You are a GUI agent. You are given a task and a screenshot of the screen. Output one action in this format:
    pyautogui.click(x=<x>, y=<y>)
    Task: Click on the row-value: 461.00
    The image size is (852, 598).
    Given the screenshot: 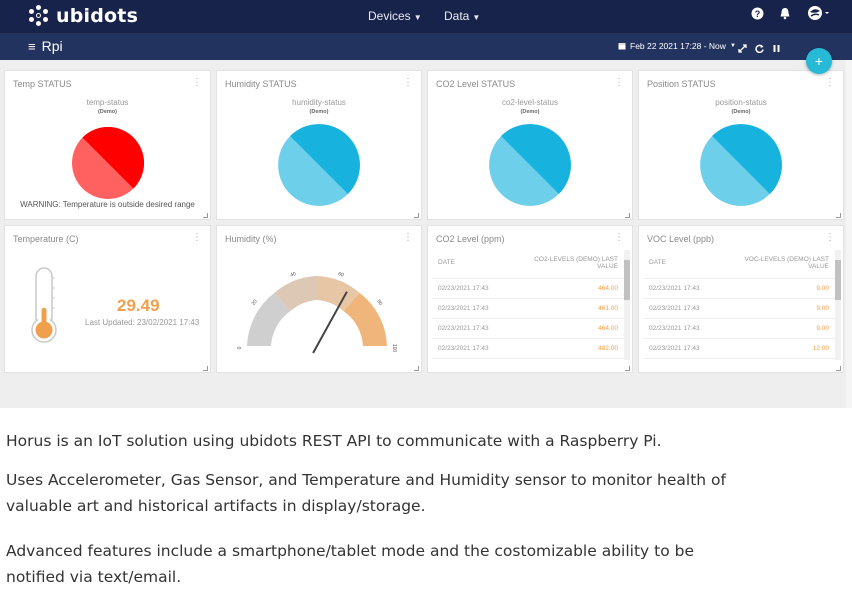 What is the action you would take?
    pyautogui.click(x=563, y=308)
    